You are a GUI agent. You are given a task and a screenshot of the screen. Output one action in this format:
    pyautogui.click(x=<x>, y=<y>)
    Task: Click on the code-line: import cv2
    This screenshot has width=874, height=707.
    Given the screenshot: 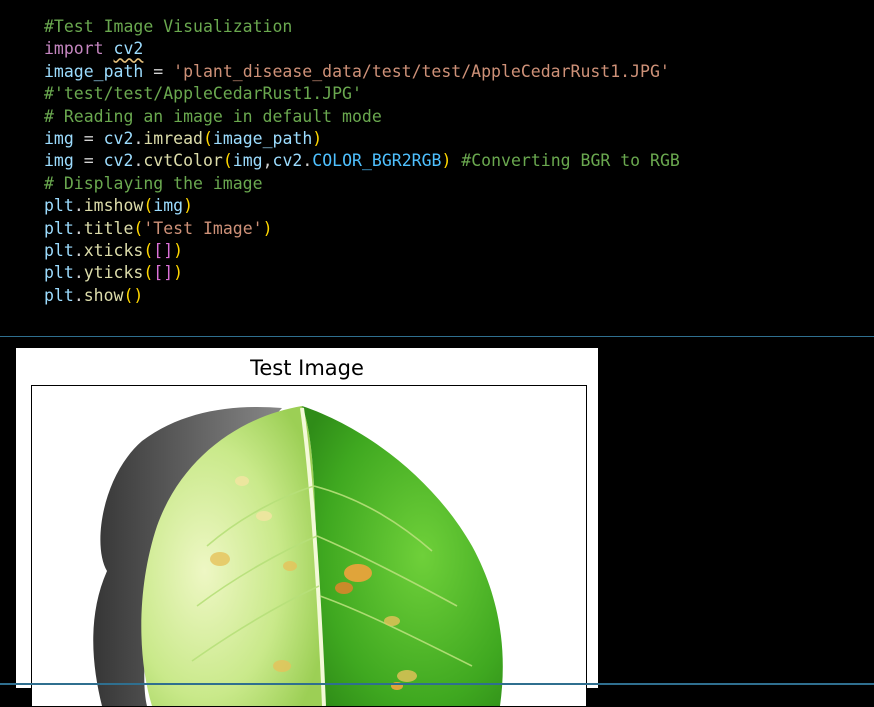 What is the action you would take?
    pyautogui.click(x=362, y=49)
    